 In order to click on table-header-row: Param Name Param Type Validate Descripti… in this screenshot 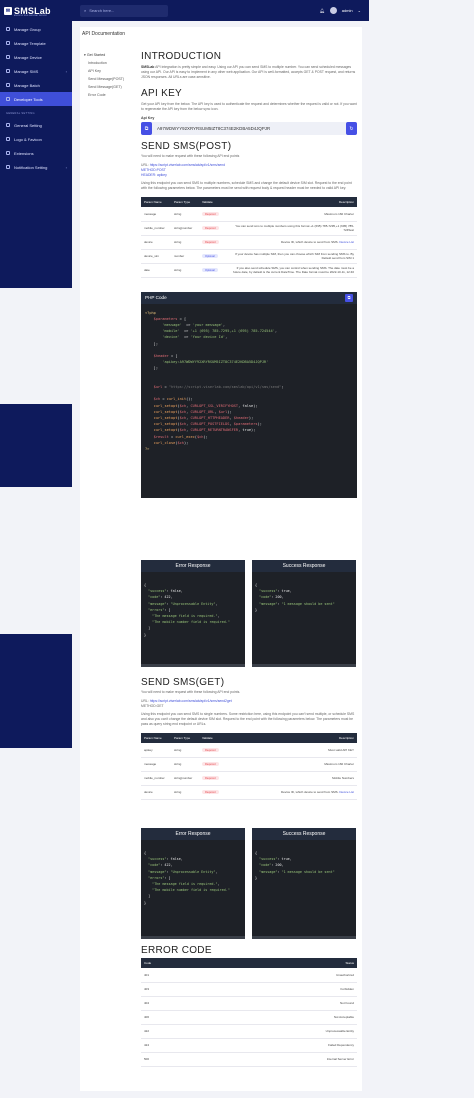, I will do `click(249, 202)`.